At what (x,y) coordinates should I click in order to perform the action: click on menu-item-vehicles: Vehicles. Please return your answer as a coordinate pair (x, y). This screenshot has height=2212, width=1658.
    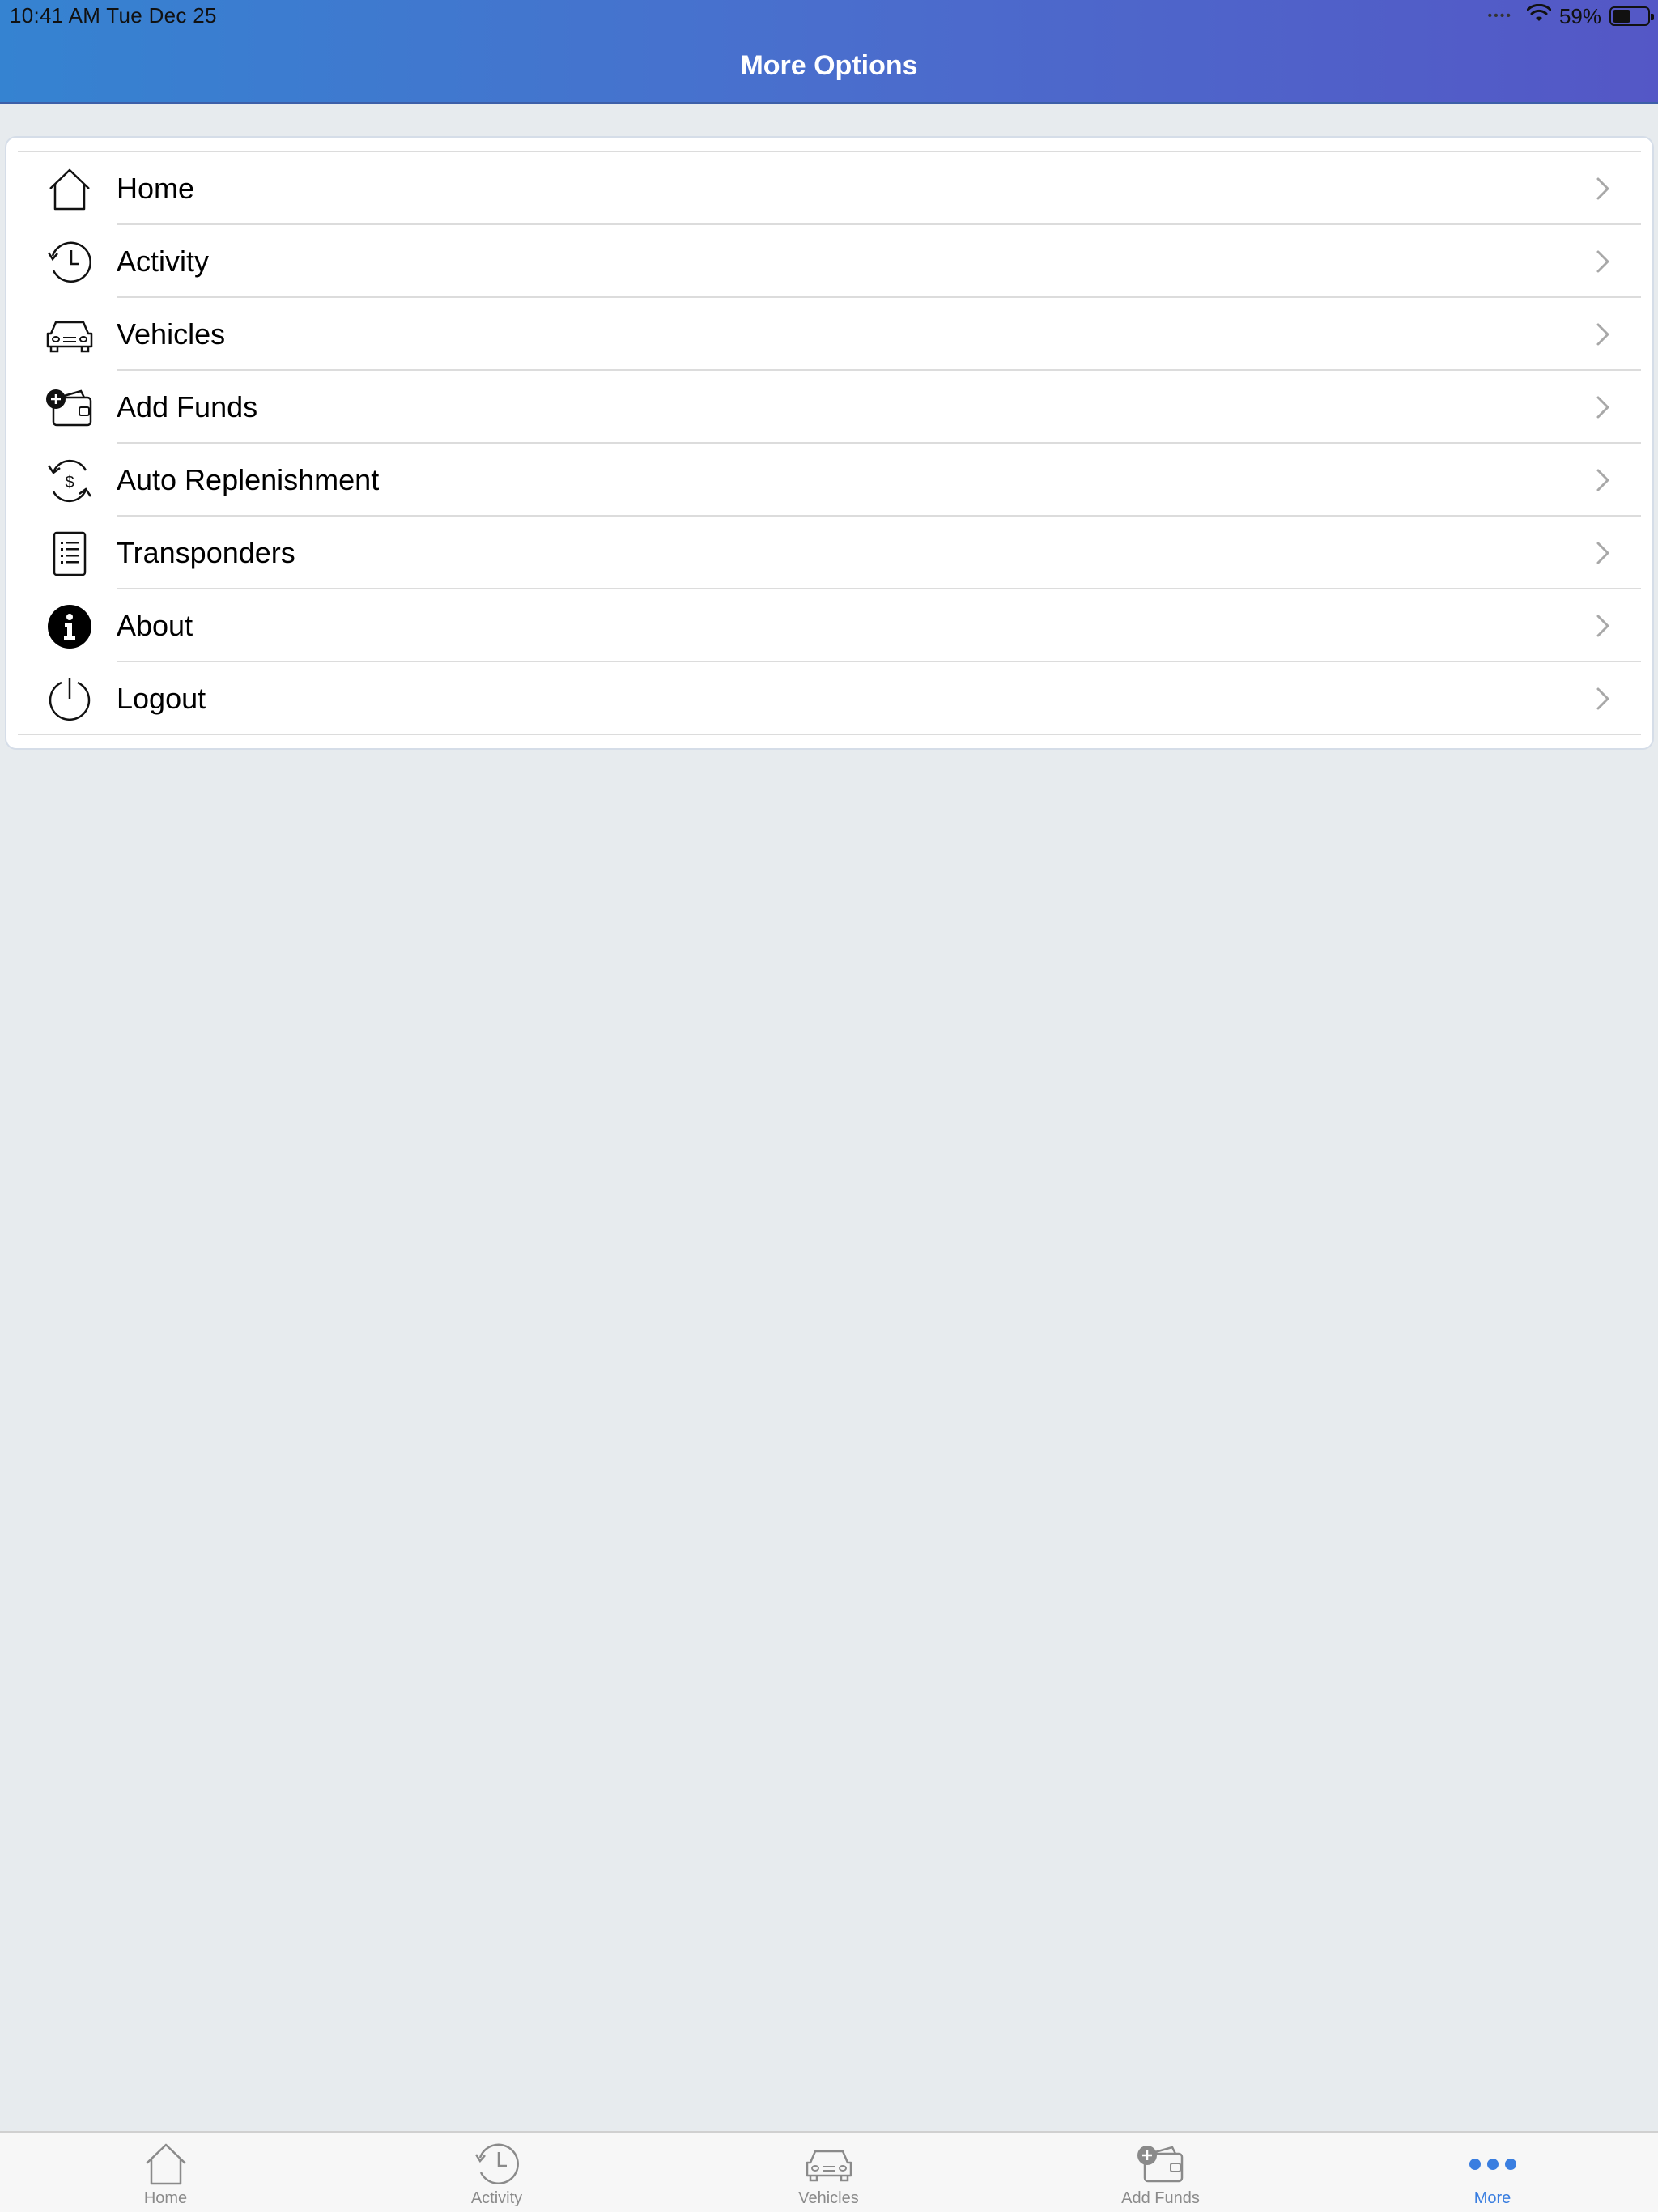
    Looking at the image, I should click on (829, 335).